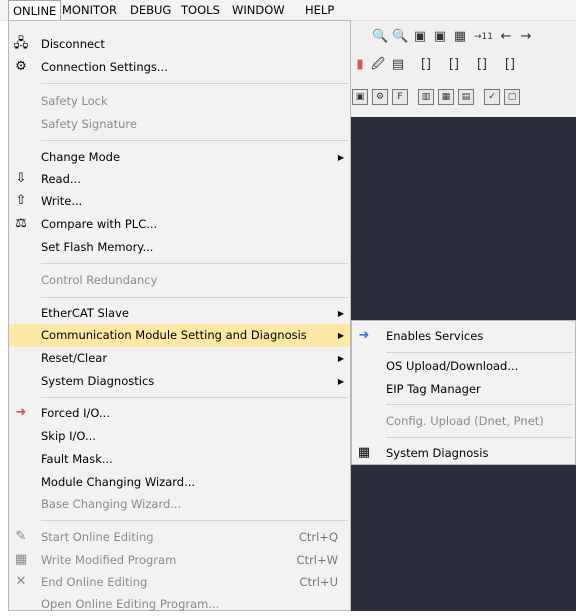 The width and height of the screenshot is (576, 616). Describe the element at coordinates (378, 65) in the screenshot. I see `edit-icon: 🖉` at that location.